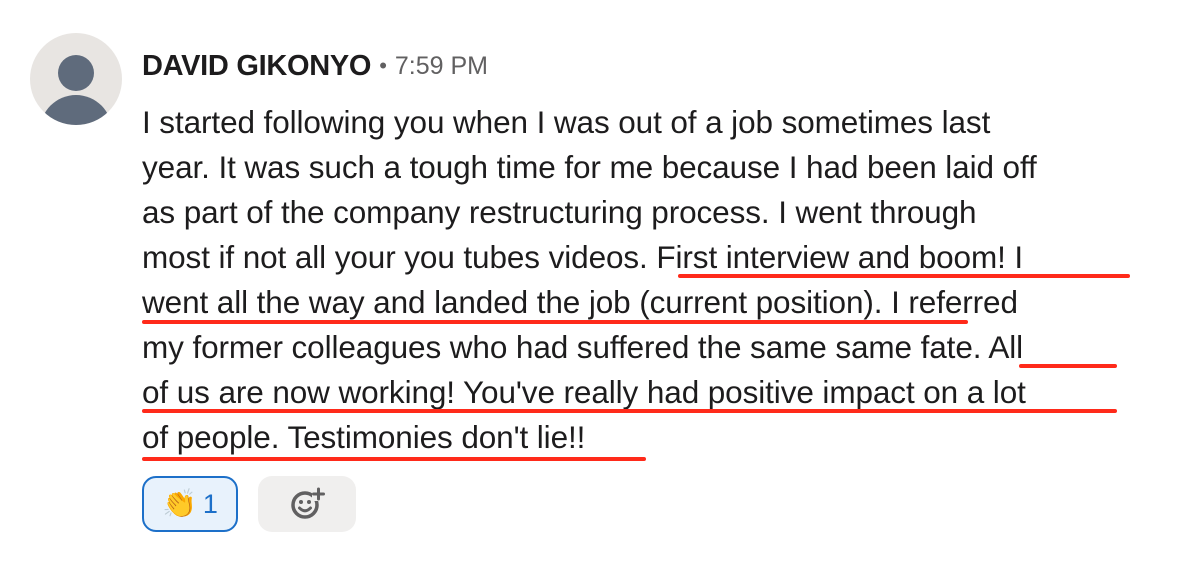  What do you see at coordinates (210, 503) in the screenshot?
I see `reaction-count: 1` at bounding box center [210, 503].